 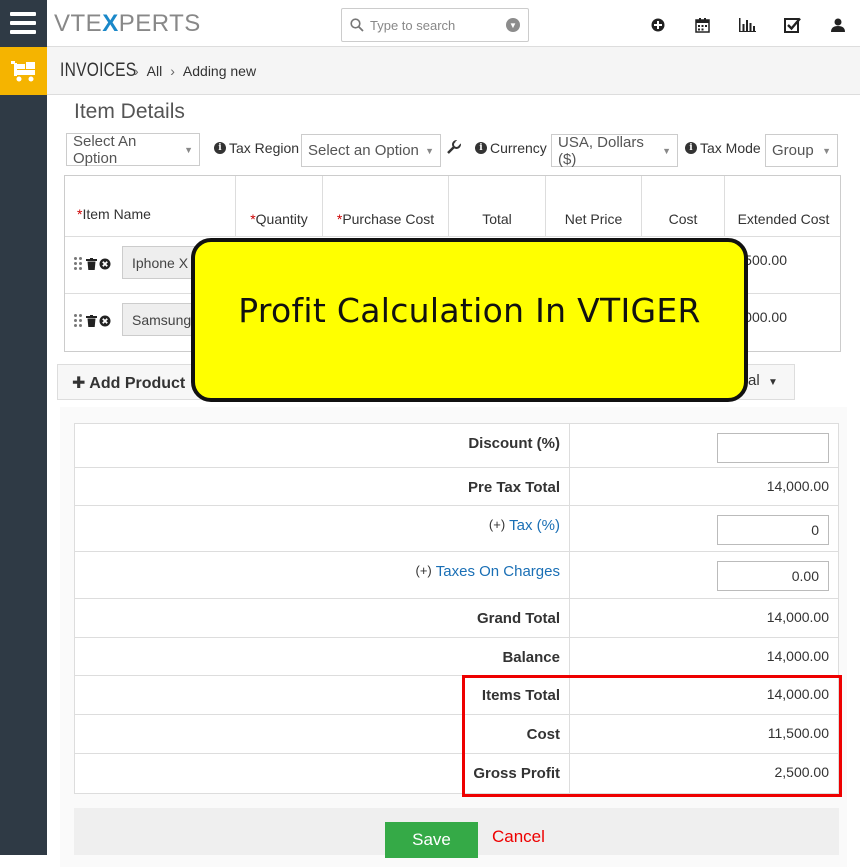 I want to click on breadcrumb-all: All, so click(x=155, y=71).